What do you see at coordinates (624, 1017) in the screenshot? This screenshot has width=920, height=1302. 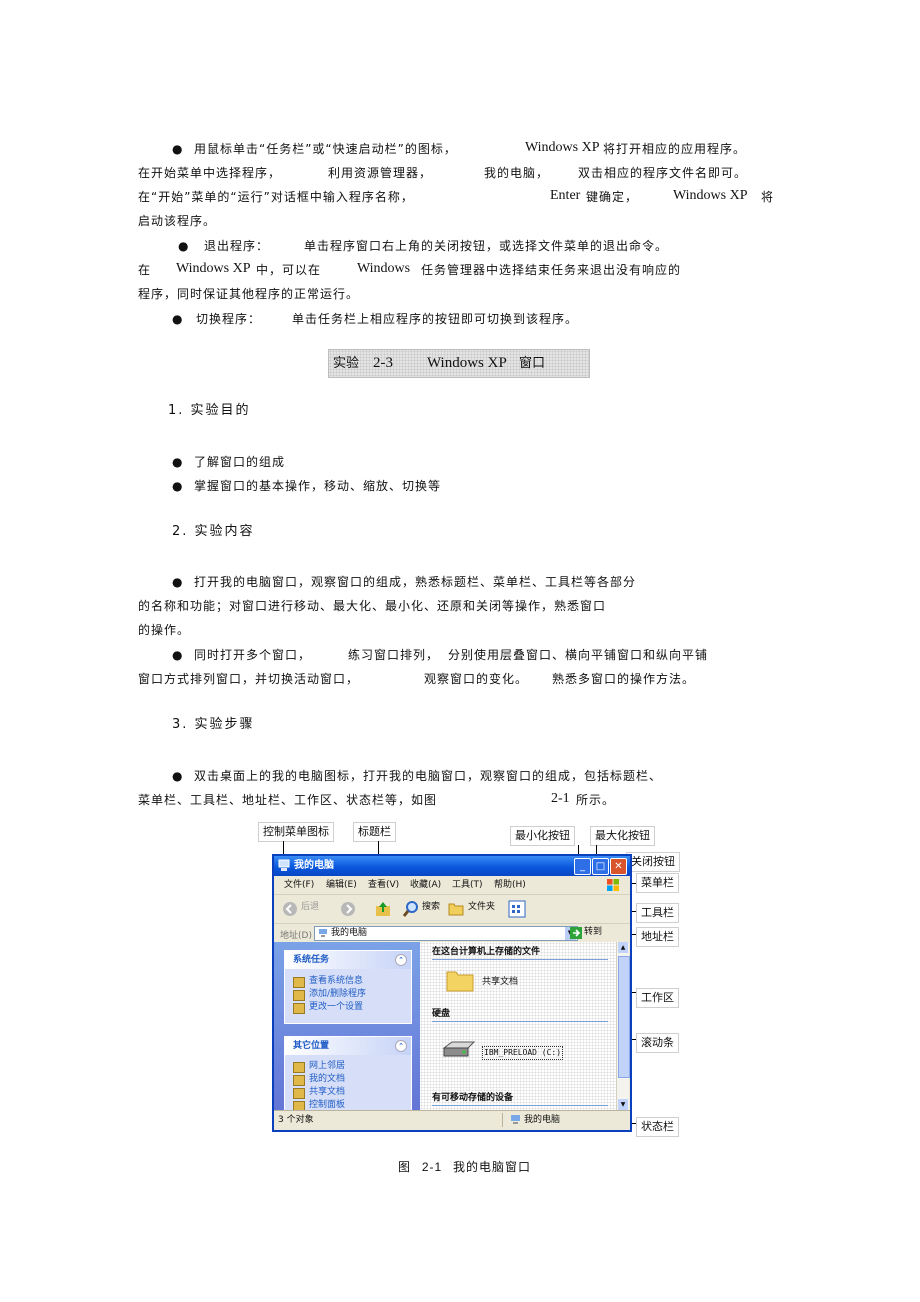 I see `scroll-thumb` at bounding box center [624, 1017].